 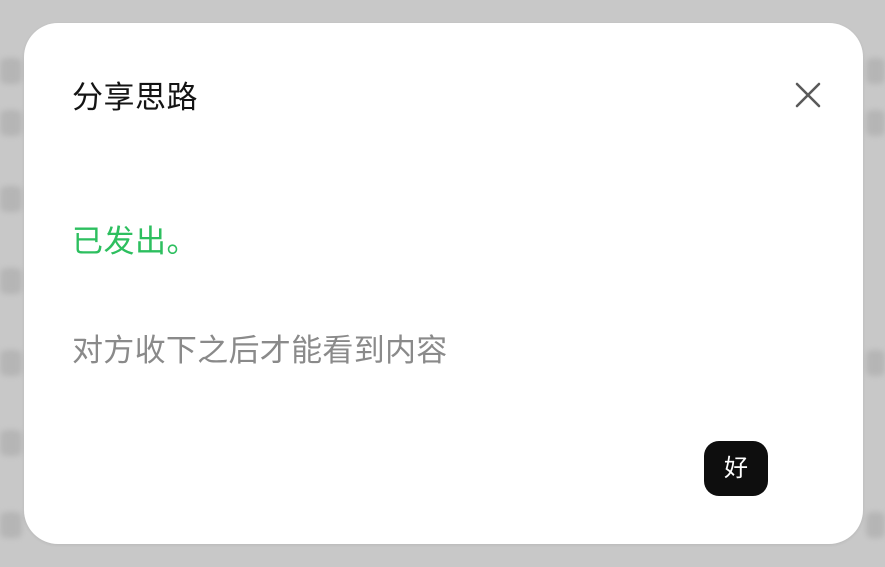 I want to click on close-button, so click(x=808, y=95).